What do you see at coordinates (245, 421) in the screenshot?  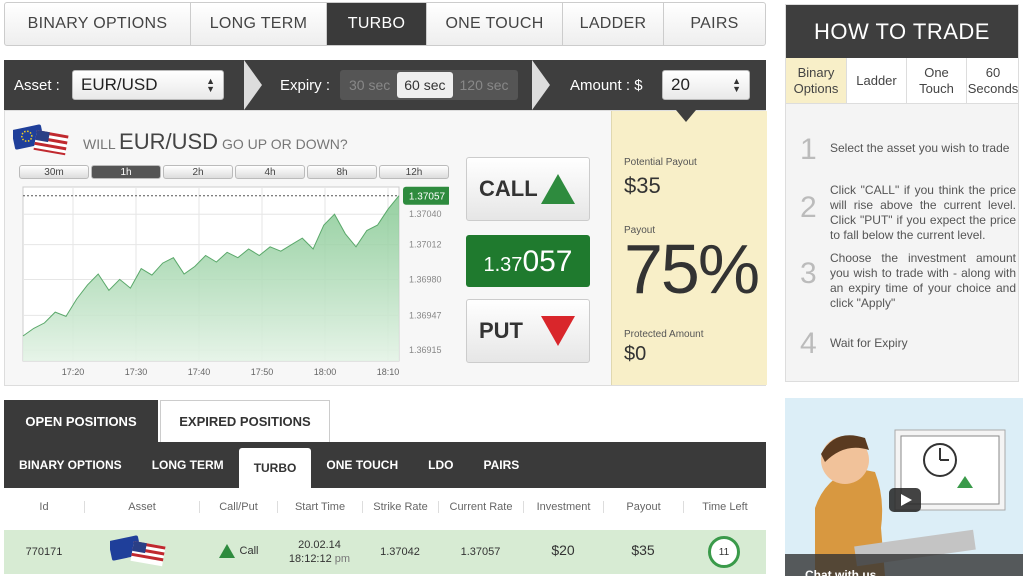 I see `tab-expired-positions: EXPIRED POSITIONS` at bounding box center [245, 421].